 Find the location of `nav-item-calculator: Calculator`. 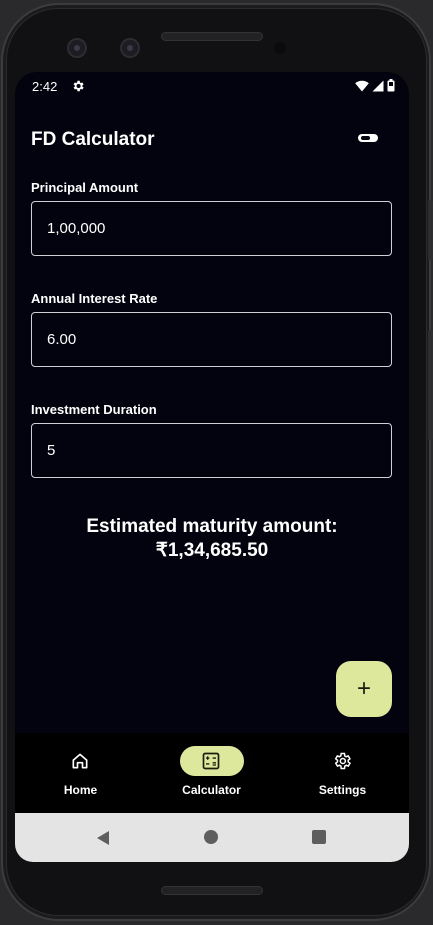

nav-item-calculator: Calculator is located at coordinates (211, 773).